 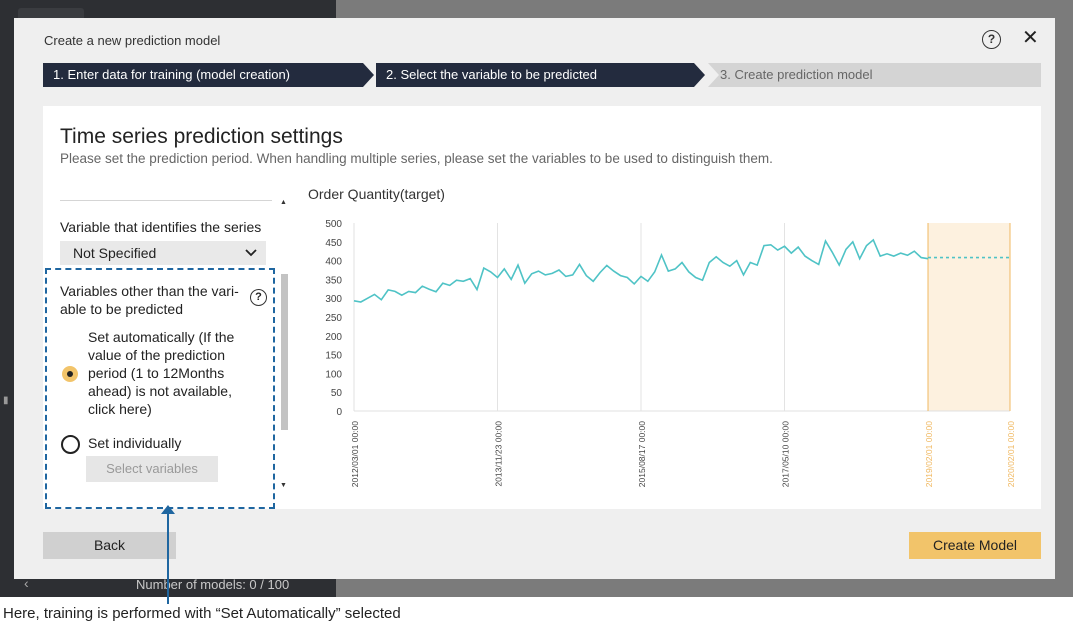 What do you see at coordinates (1030, 38) in the screenshot?
I see `close-icon: ✕` at bounding box center [1030, 38].